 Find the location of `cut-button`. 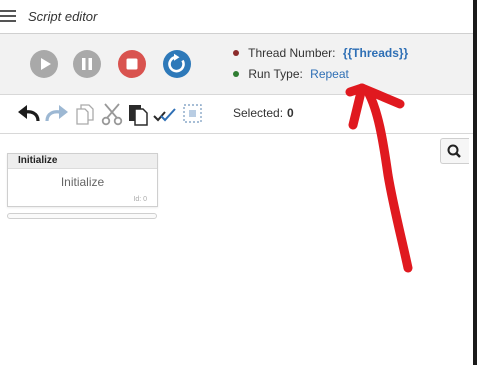

cut-button is located at coordinates (112, 114).